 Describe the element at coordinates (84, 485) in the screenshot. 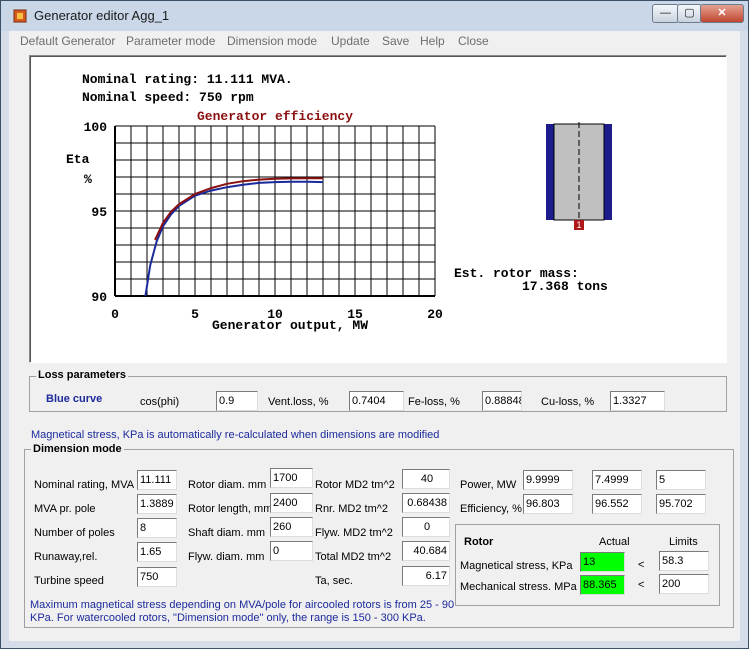

I see `nominal-rating-label: Nominal rating, MVA` at that location.